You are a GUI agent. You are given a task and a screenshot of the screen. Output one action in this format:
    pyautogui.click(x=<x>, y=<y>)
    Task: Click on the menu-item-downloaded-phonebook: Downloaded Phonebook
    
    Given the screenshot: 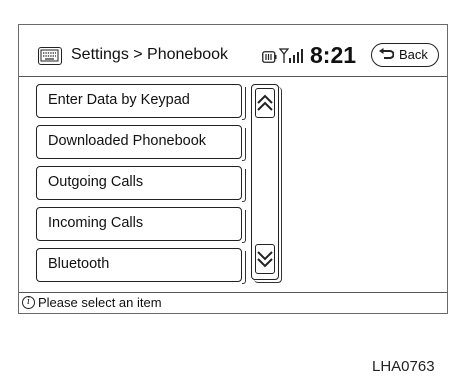 What is the action you would take?
    pyautogui.click(x=141, y=143)
    